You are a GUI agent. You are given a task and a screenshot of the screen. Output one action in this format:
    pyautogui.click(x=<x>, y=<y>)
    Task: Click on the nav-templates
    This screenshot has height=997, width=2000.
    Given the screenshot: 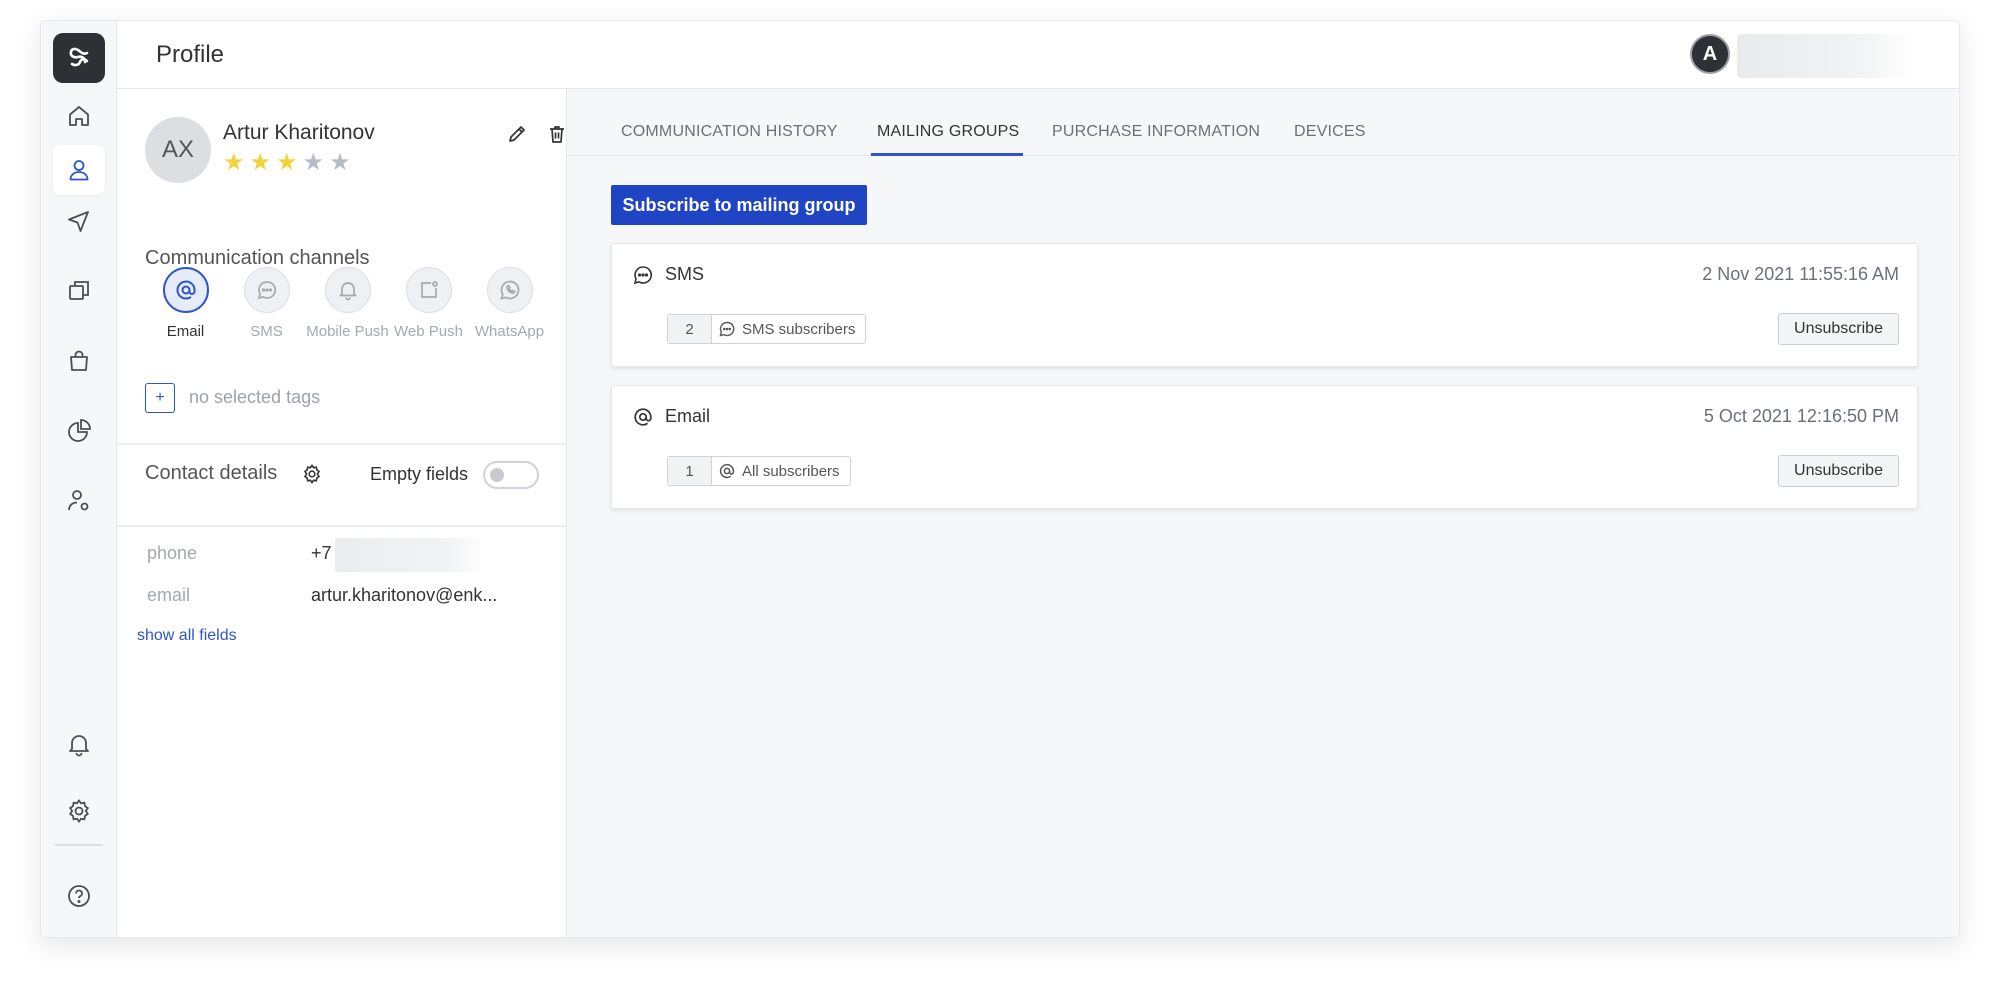 What is the action you would take?
    pyautogui.click(x=79, y=291)
    